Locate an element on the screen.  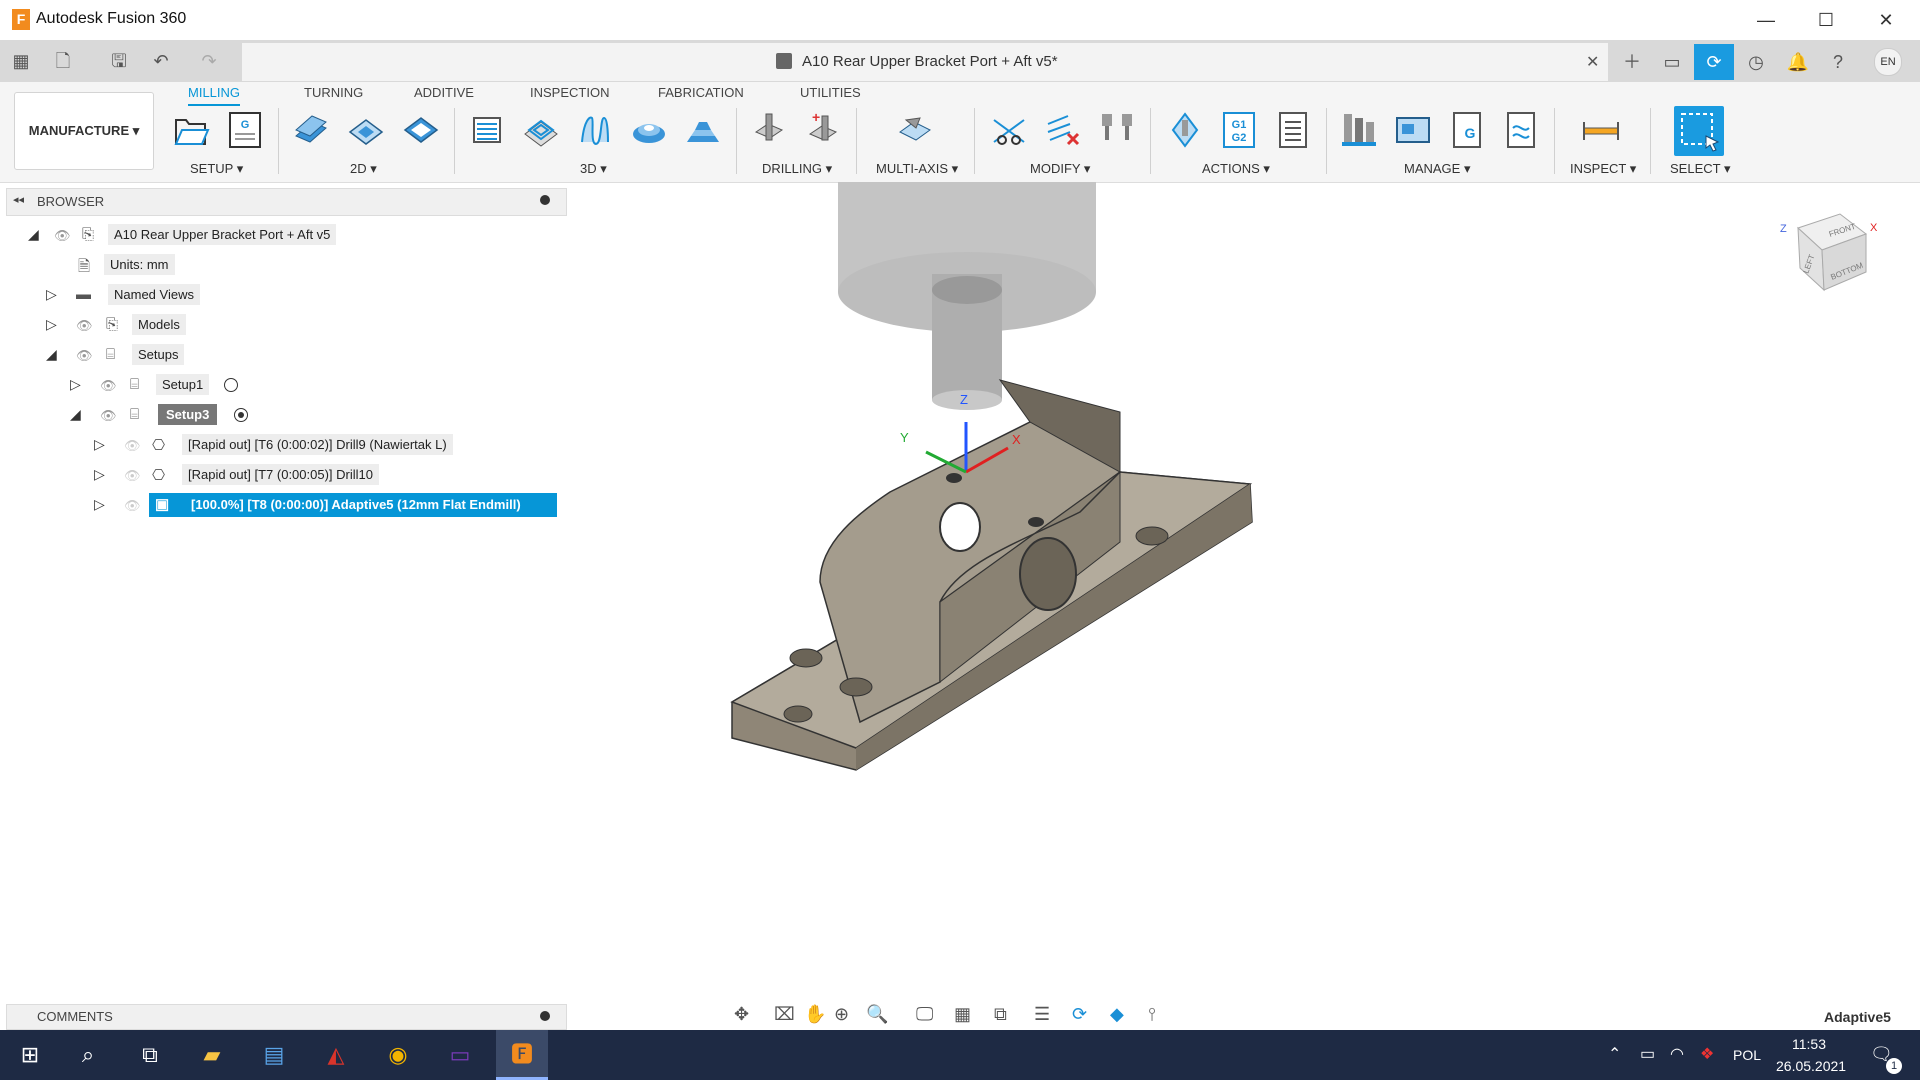
clock-date: 26.05.2021 is located at coordinates (1811, 1066).